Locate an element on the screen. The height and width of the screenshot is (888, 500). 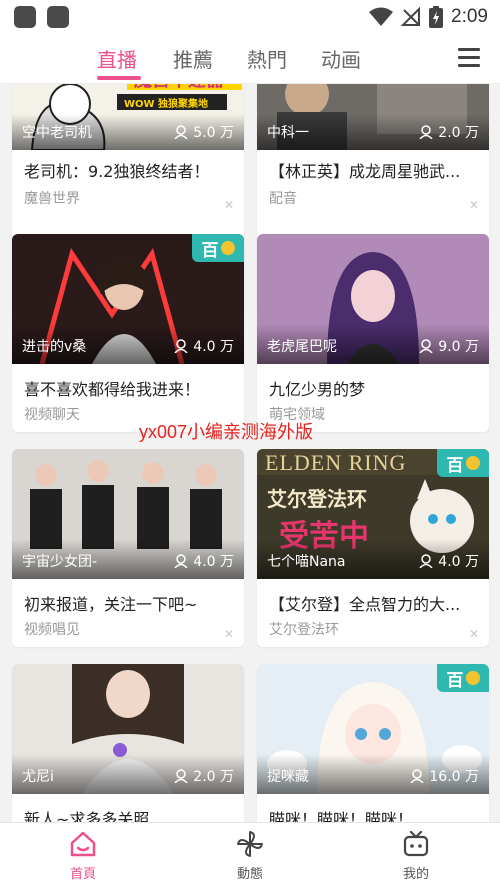
stream-title: 瞄咪！瞄咪！瞄咪！ is located at coordinates (374, 814).